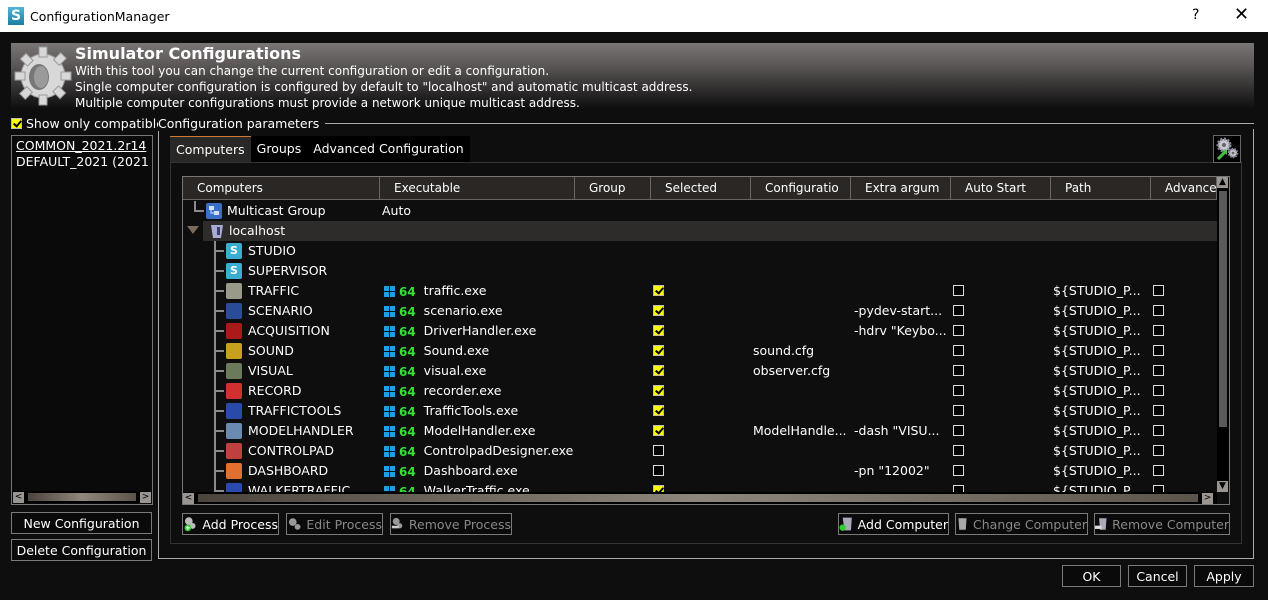  Describe the element at coordinates (1001, 188) in the screenshot. I see `column-header-auto-start: Auto Start` at that location.